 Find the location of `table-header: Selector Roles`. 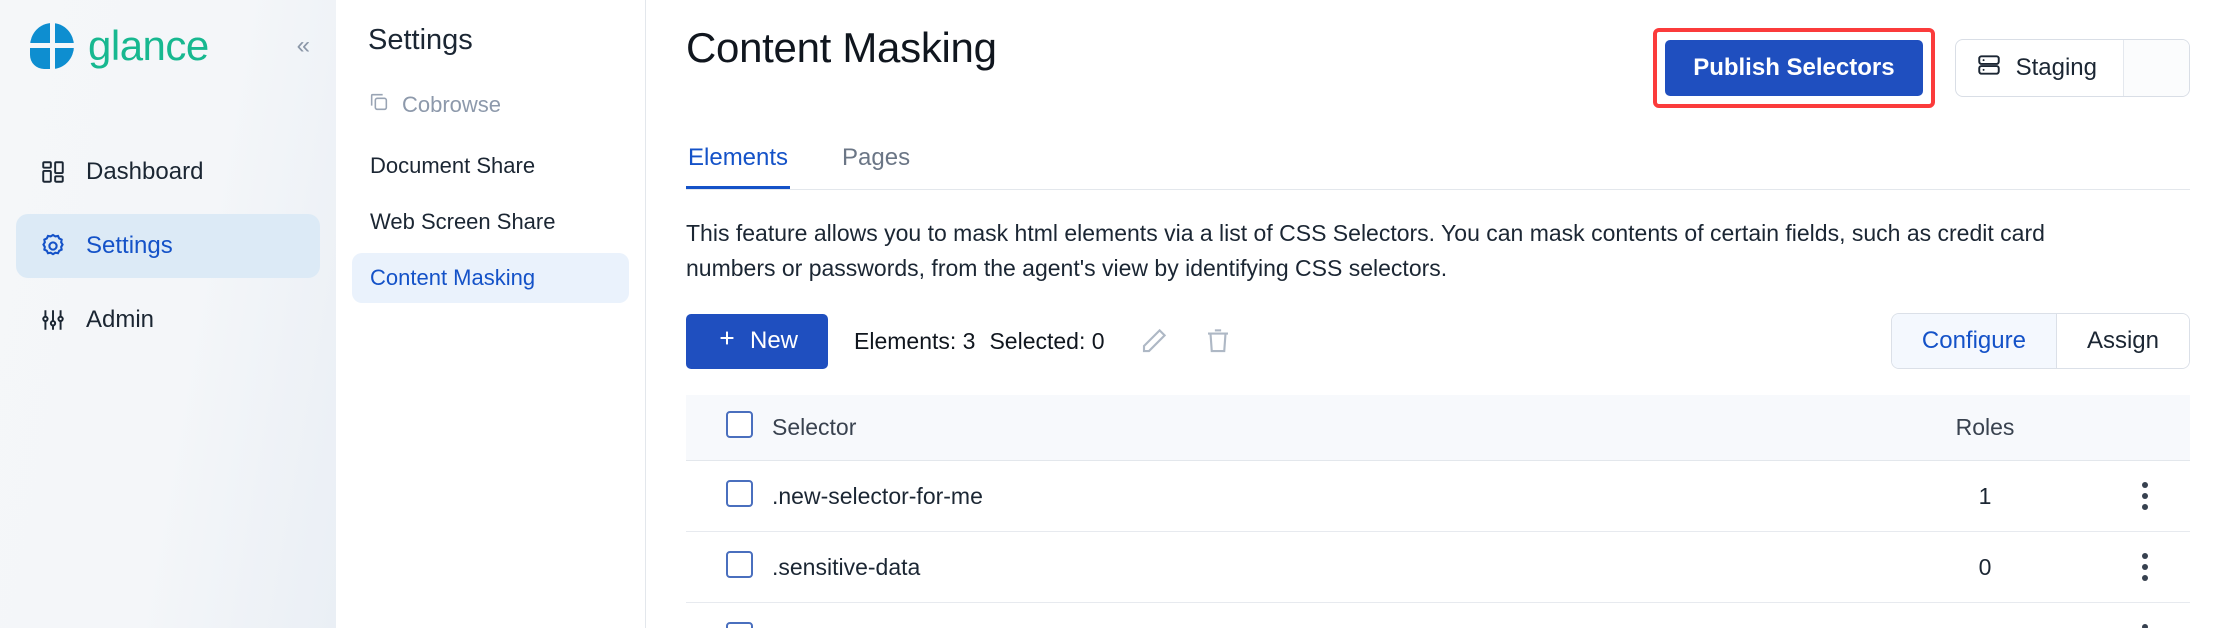

table-header: Selector Roles is located at coordinates (1438, 428).